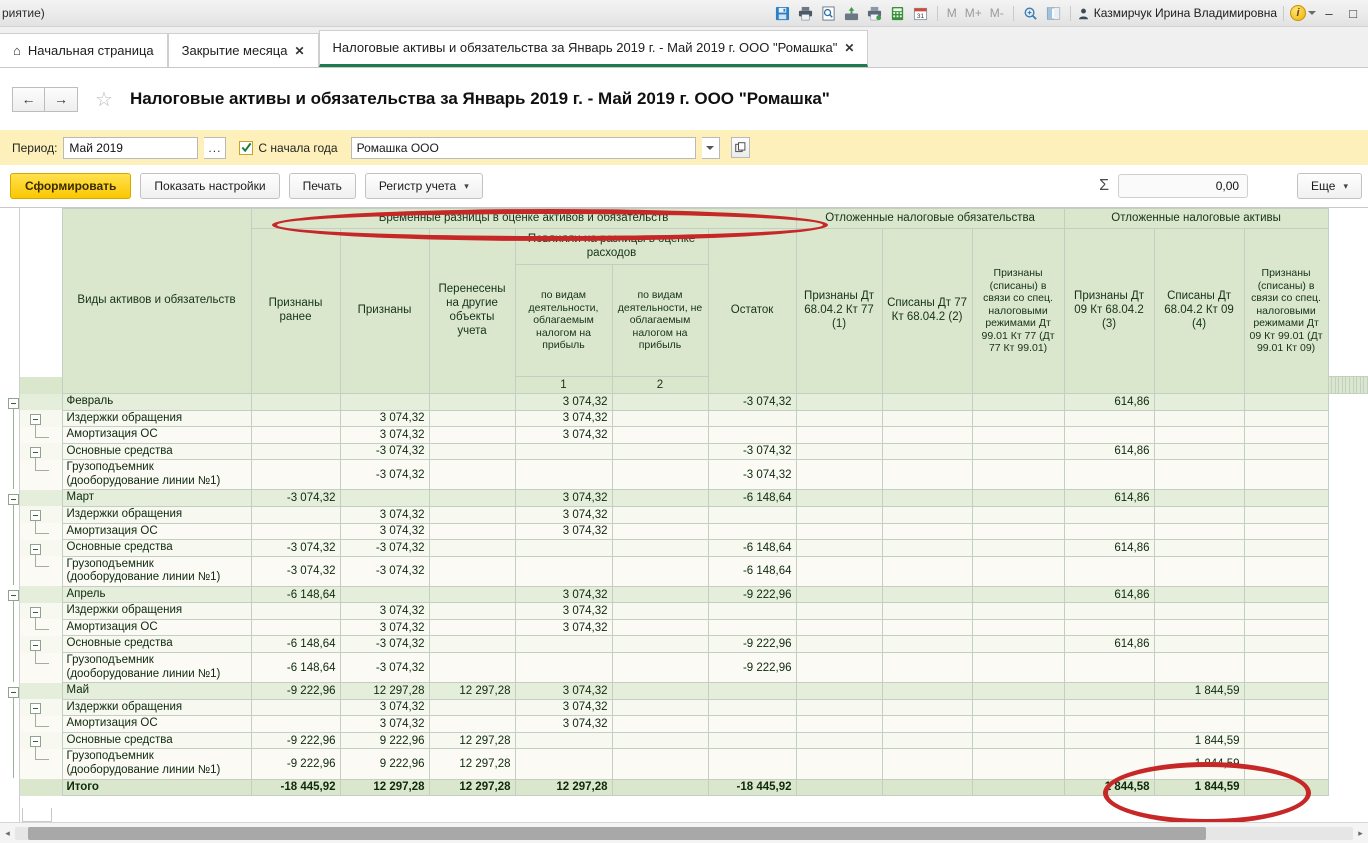 The image size is (1368, 843). I want to click on restore-button: □, so click(1353, 13).